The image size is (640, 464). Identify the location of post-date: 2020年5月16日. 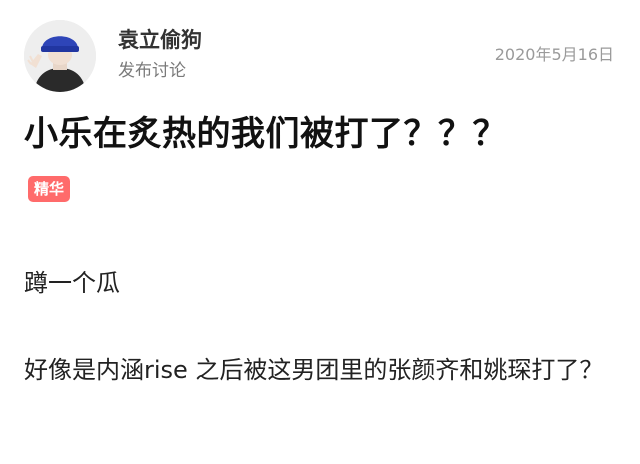
(554, 54).